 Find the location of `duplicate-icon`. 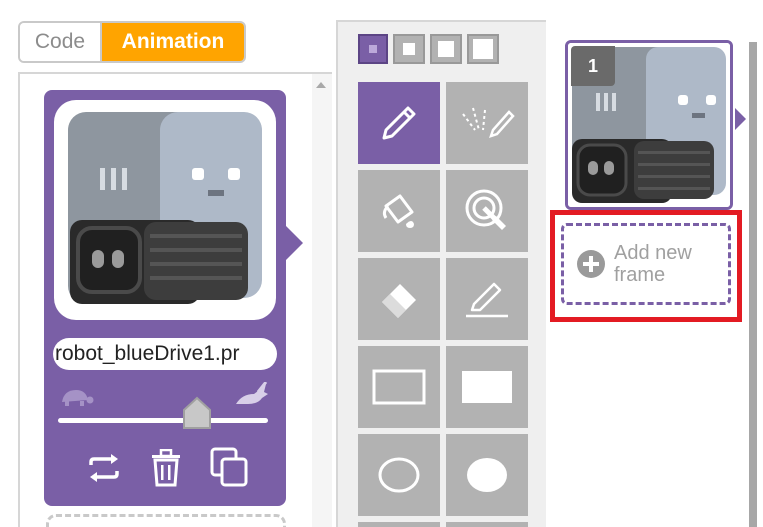

duplicate-icon is located at coordinates (229, 467).